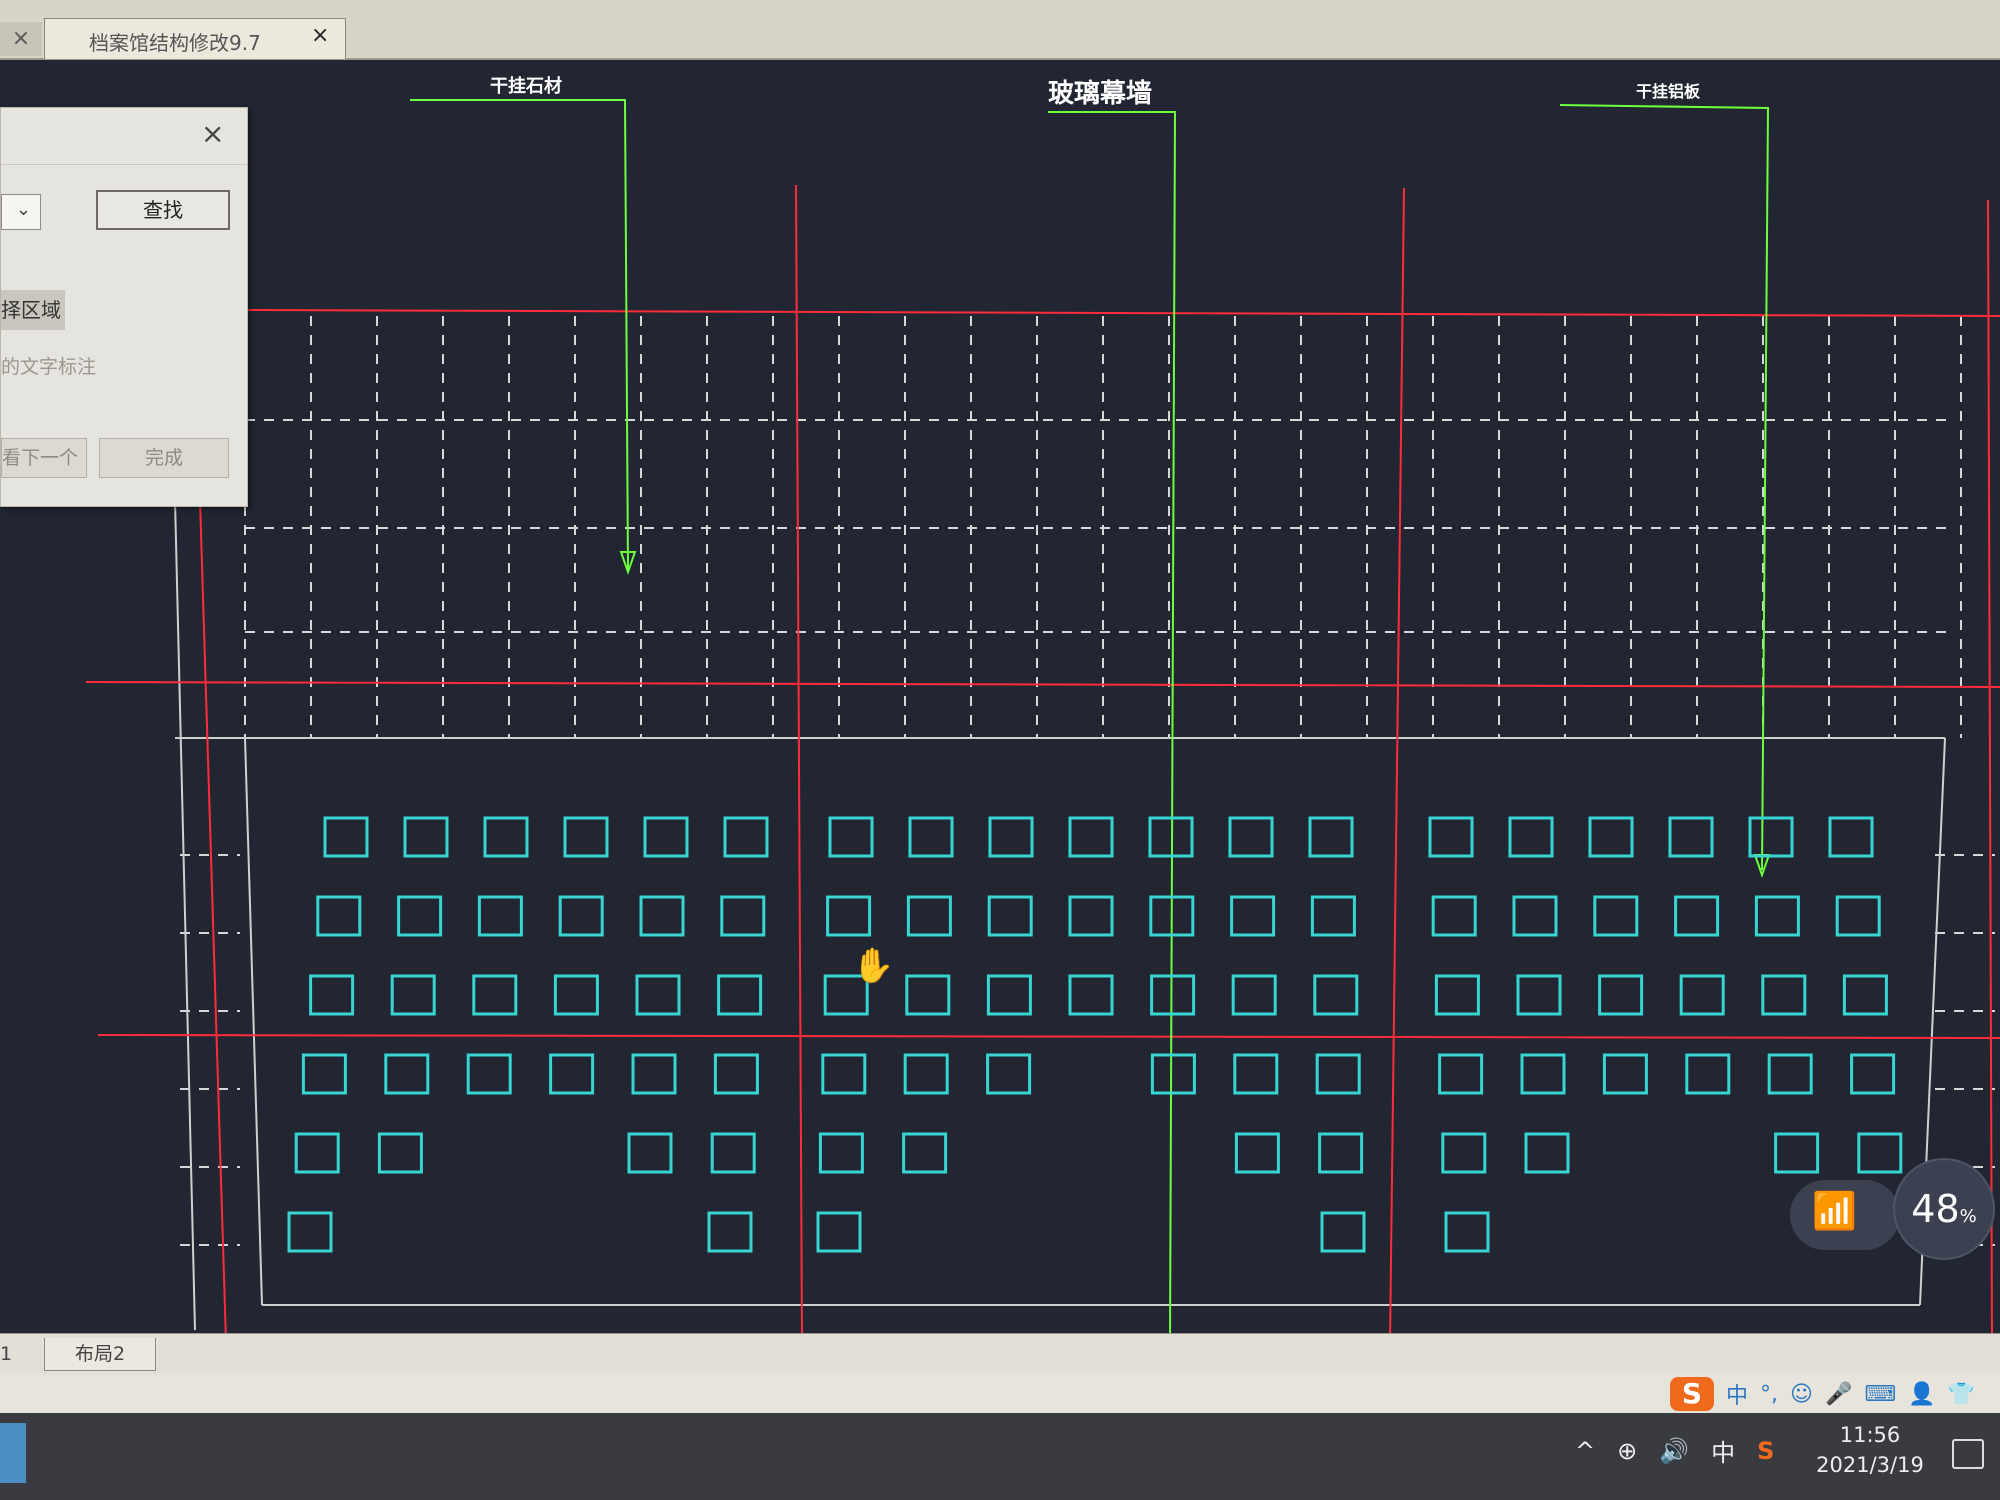  I want to click on find-next-button: 看下一个, so click(44, 458).